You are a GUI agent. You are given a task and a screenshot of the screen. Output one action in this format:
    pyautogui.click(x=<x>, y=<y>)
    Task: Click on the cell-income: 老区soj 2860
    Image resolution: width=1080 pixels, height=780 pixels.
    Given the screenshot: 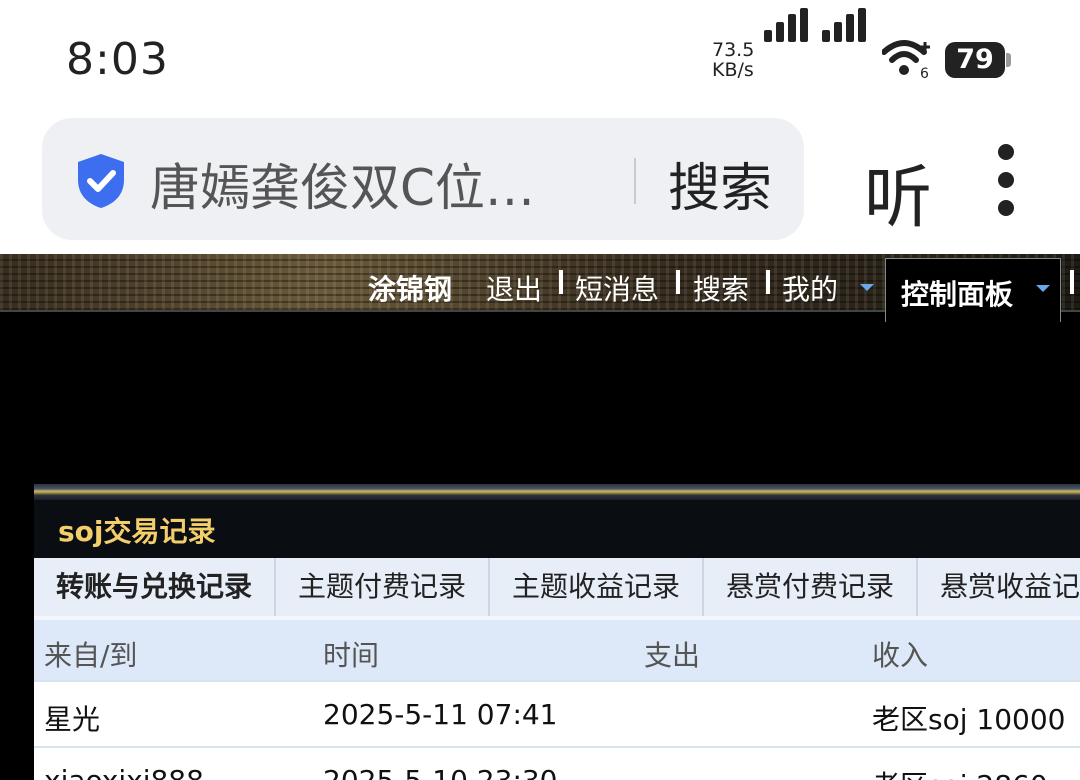 What is the action you would take?
    pyautogui.click(x=960, y=772)
    